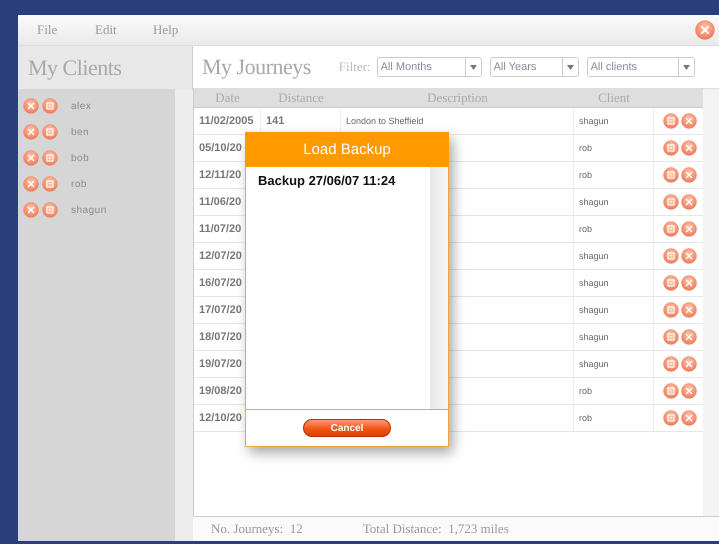  What do you see at coordinates (256, 67) in the screenshot?
I see `panel-title: My Journeys` at bounding box center [256, 67].